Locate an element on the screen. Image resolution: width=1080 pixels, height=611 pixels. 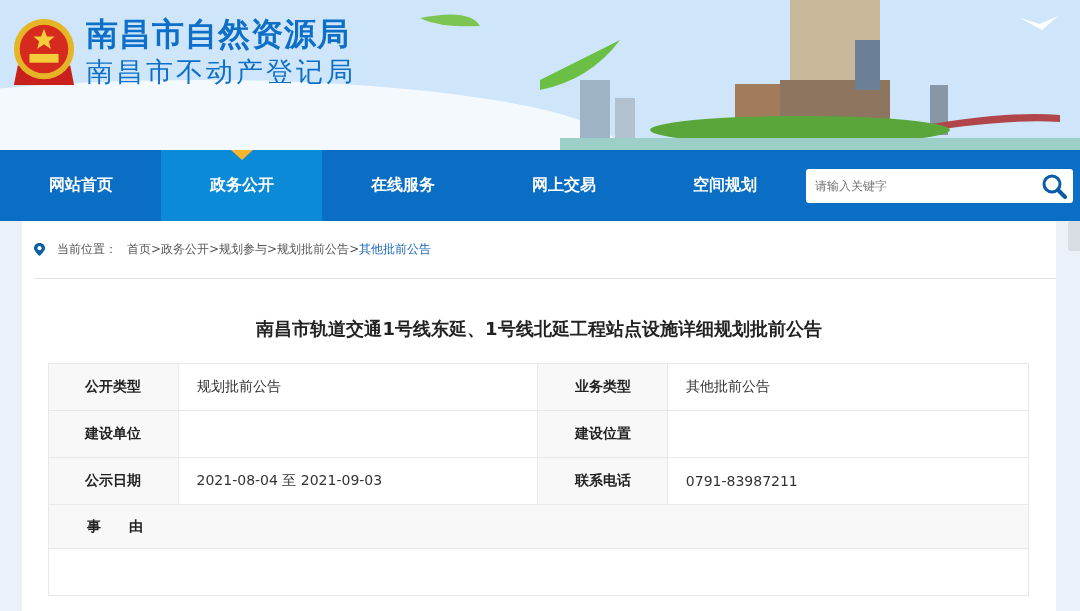
site-title: 南昌市自然资源局 is located at coordinates (218, 34).